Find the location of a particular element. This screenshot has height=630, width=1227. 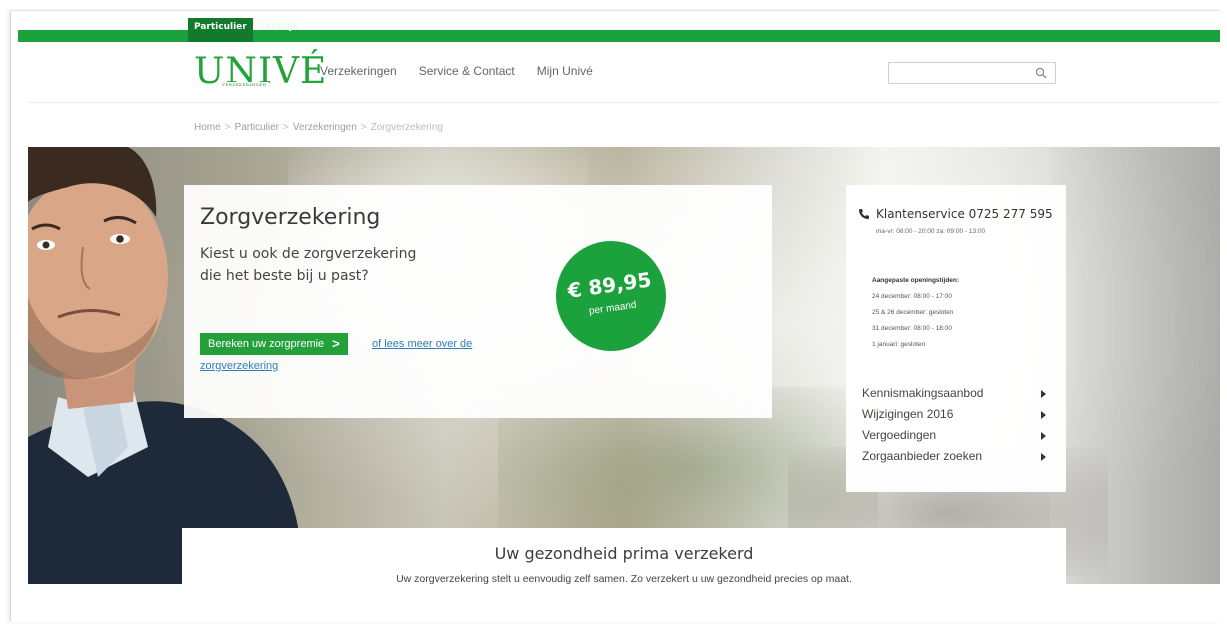

link-label: Zorgaanbieder zoeken is located at coordinates (922, 456).